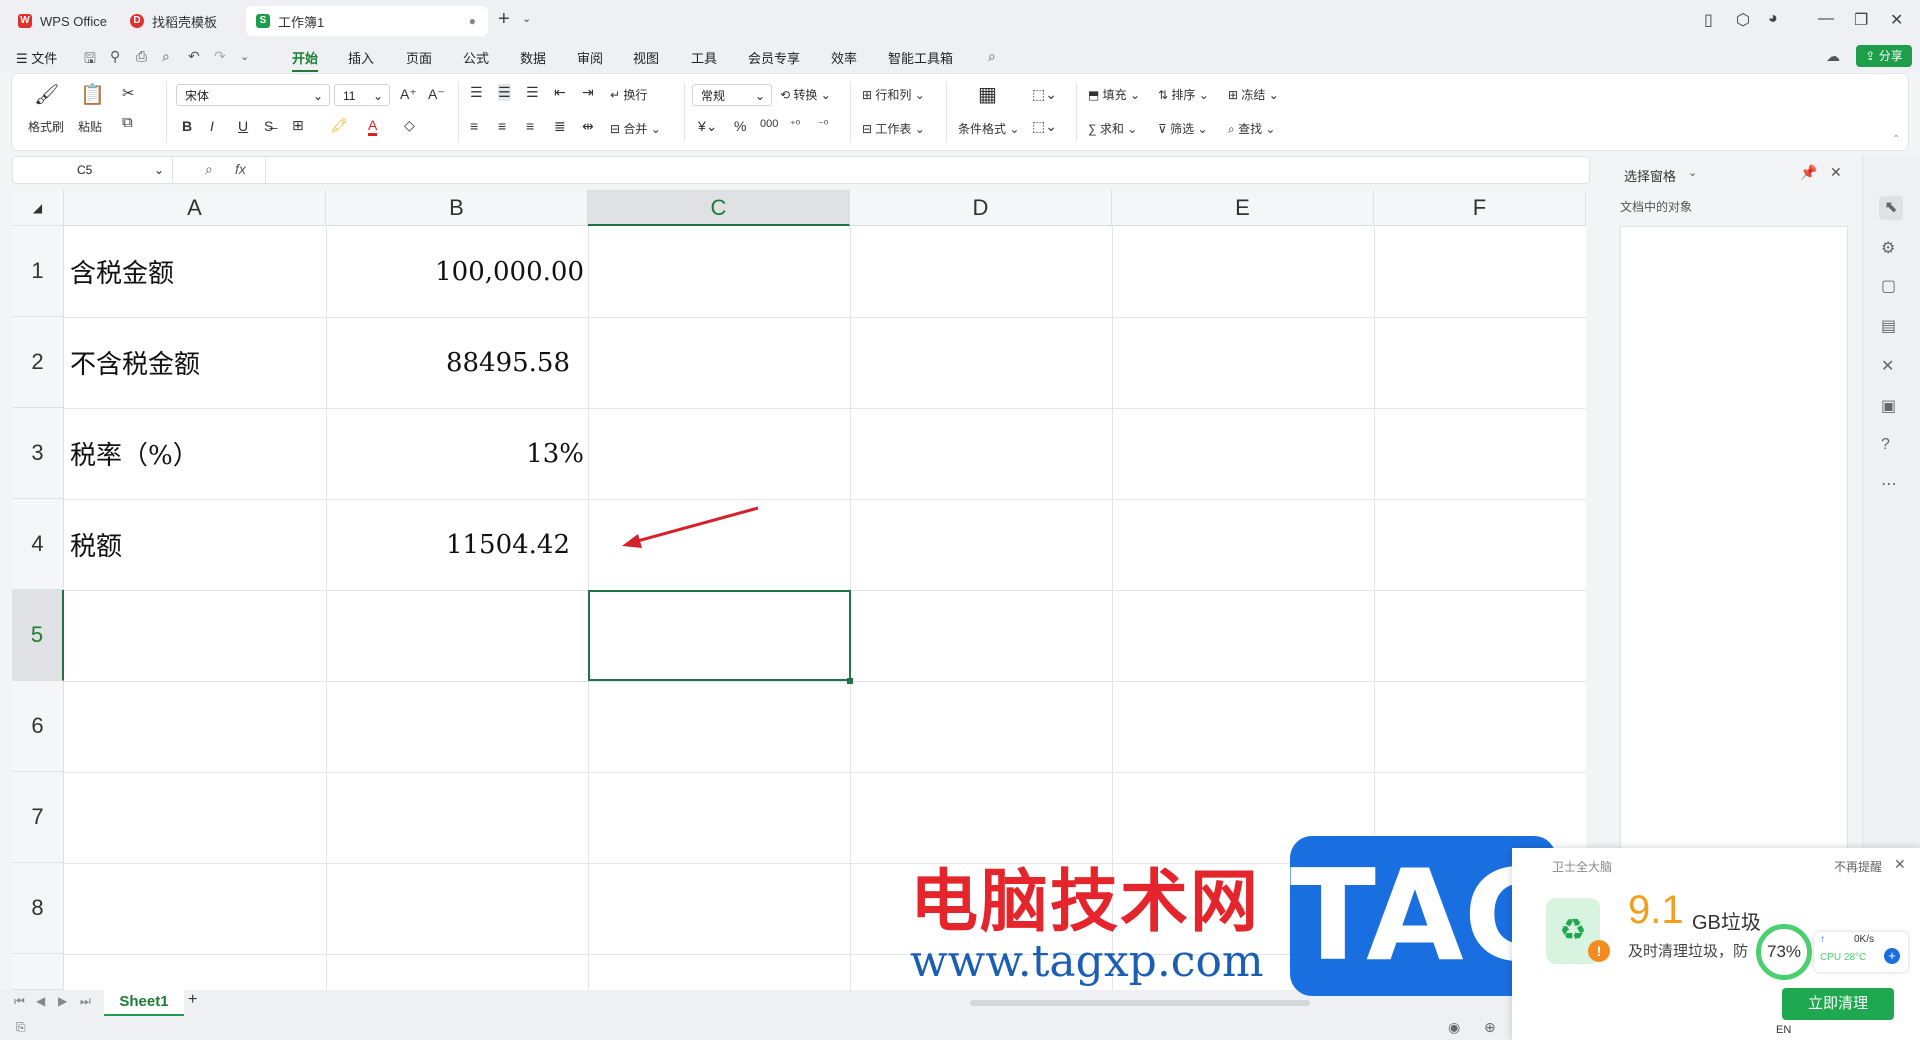 The height and width of the screenshot is (1040, 1920). What do you see at coordinates (708, 126) in the screenshot?
I see `currency-icon: ¥⌄` at bounding box center [708, 126].